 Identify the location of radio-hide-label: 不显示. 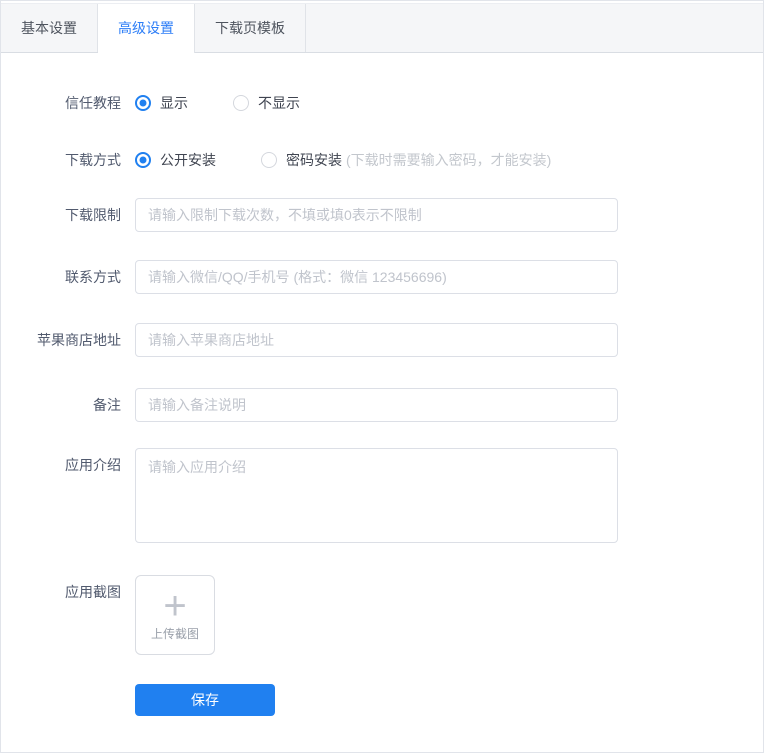
(279, 103).